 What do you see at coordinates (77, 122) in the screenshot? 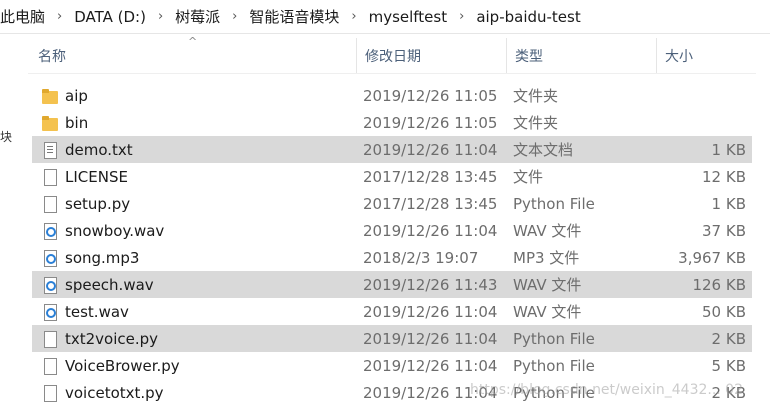
I see `file-name: bin` at bounding box center [77, 122].